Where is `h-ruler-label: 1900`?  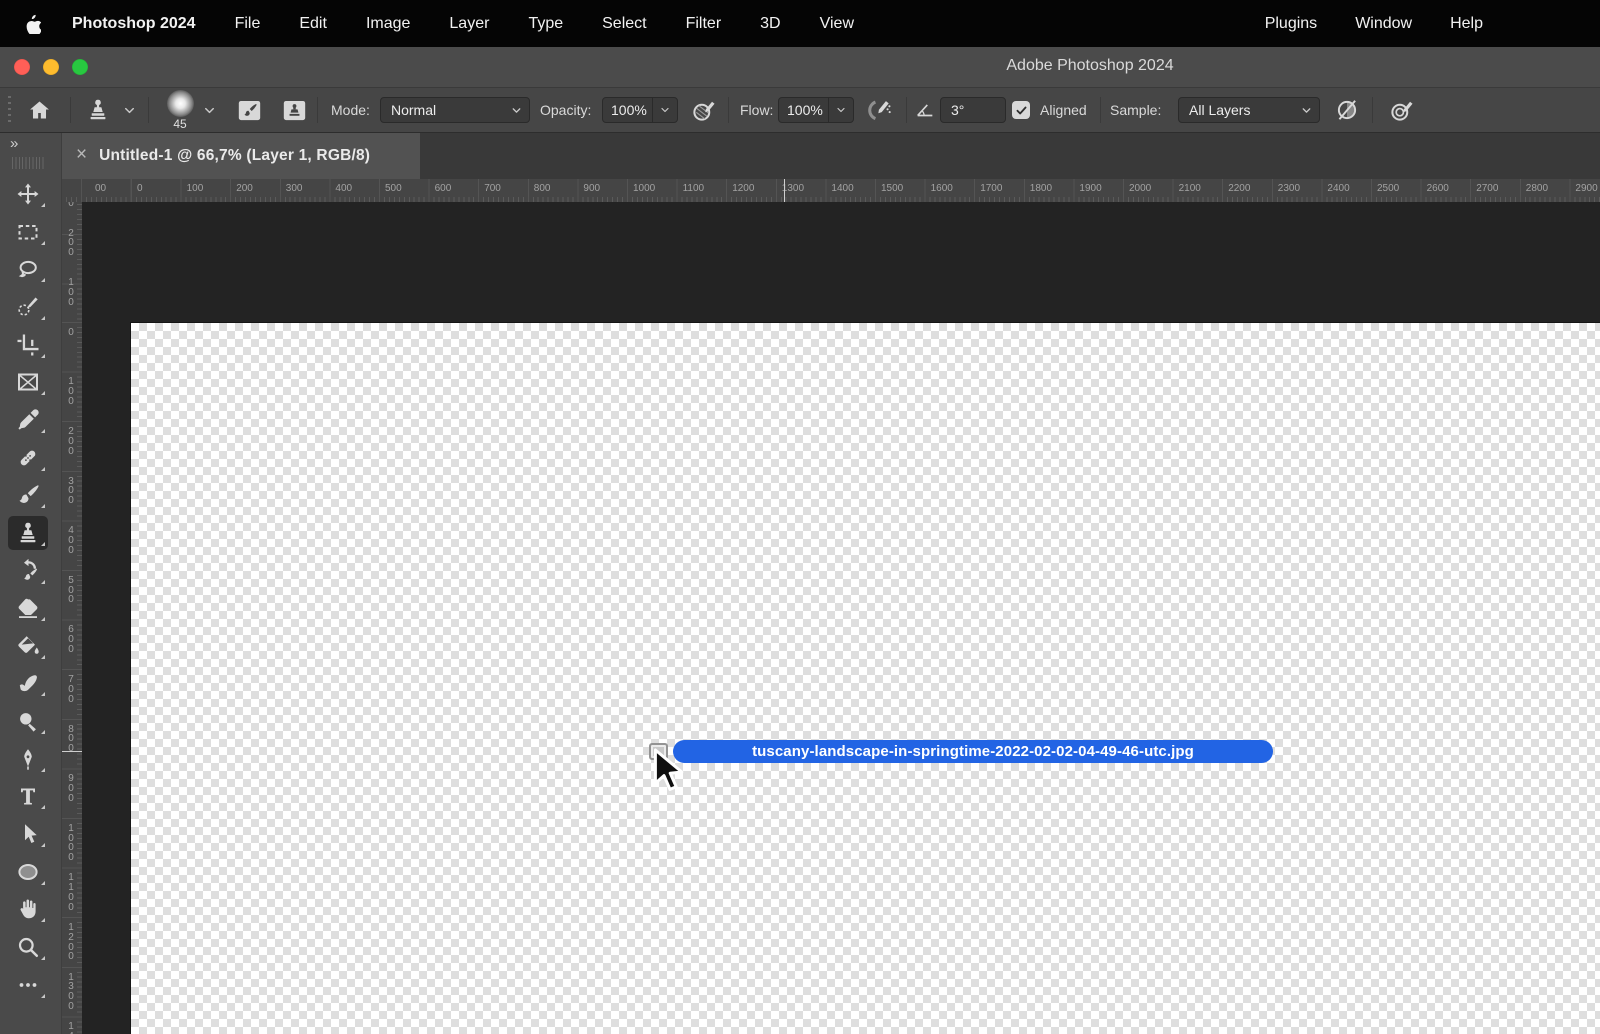 h-ruler-label: 1900 is located at coordinates (1090, 188).